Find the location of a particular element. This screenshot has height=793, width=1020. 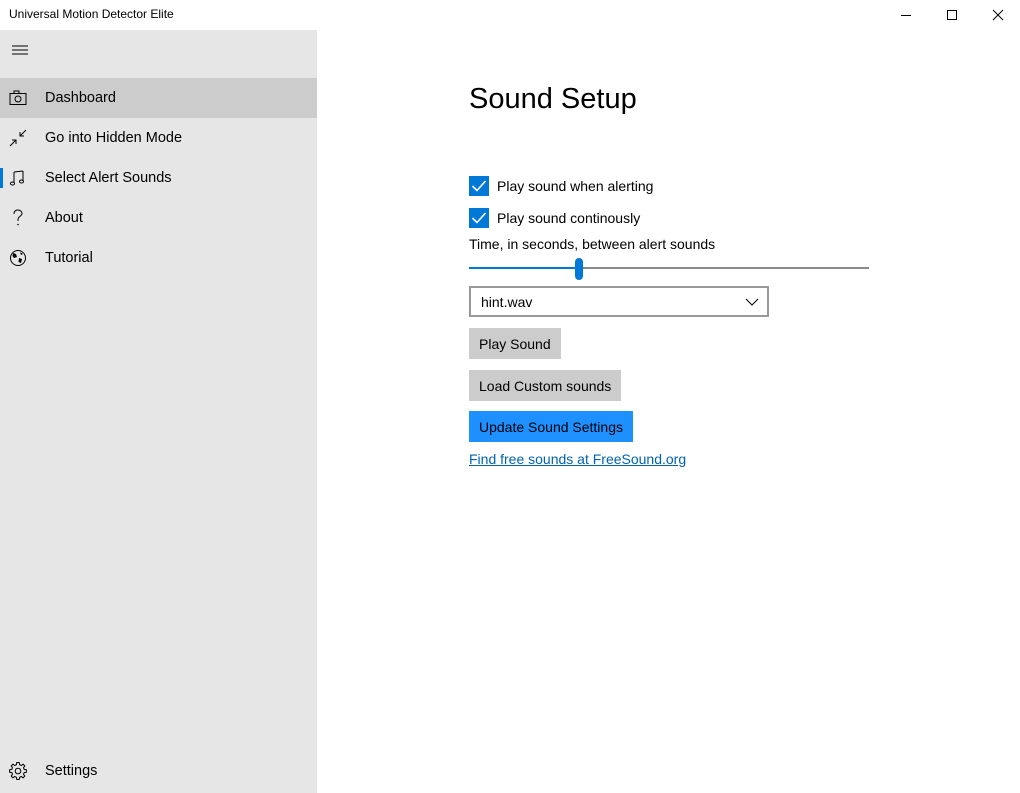

title-bar: Universal Motion Detector Elite is located at coordinates (510, 15).